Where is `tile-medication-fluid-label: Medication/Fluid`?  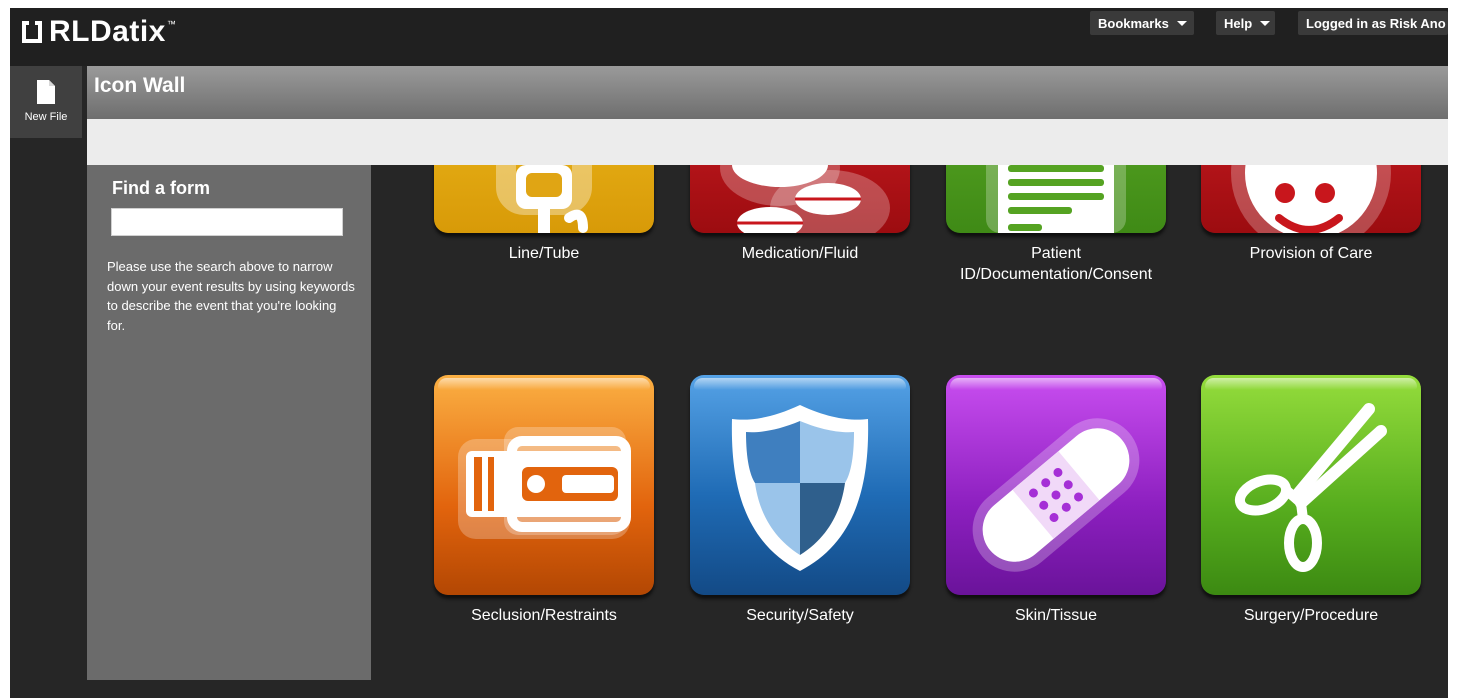
tile-medication-fluid-label: Medication/Fluid is located at coordinates (800, 253).